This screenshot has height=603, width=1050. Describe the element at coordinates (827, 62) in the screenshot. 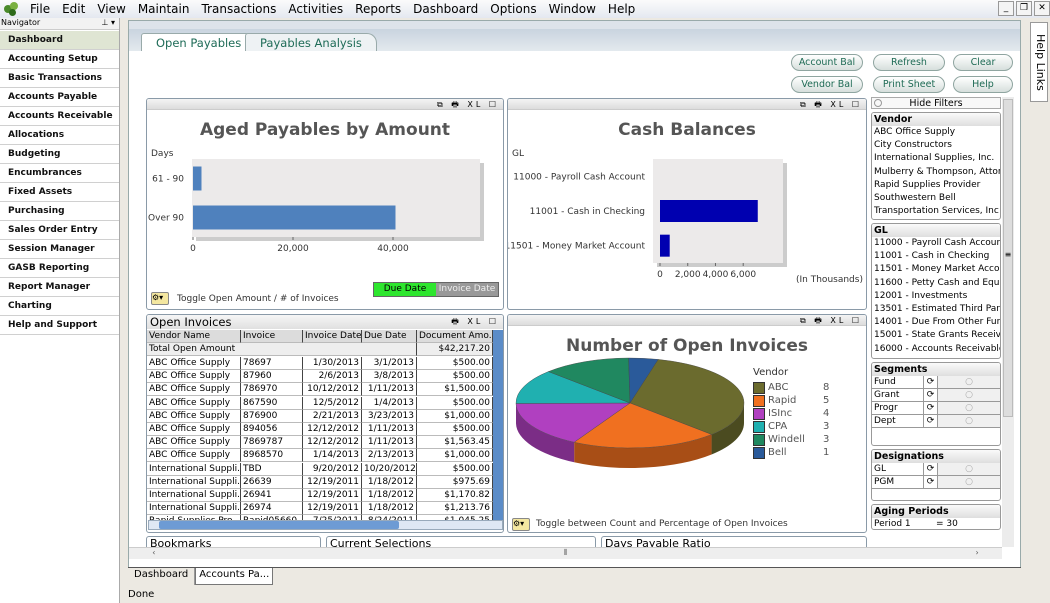

I see `account-bal-button: Account Bal` at that location.